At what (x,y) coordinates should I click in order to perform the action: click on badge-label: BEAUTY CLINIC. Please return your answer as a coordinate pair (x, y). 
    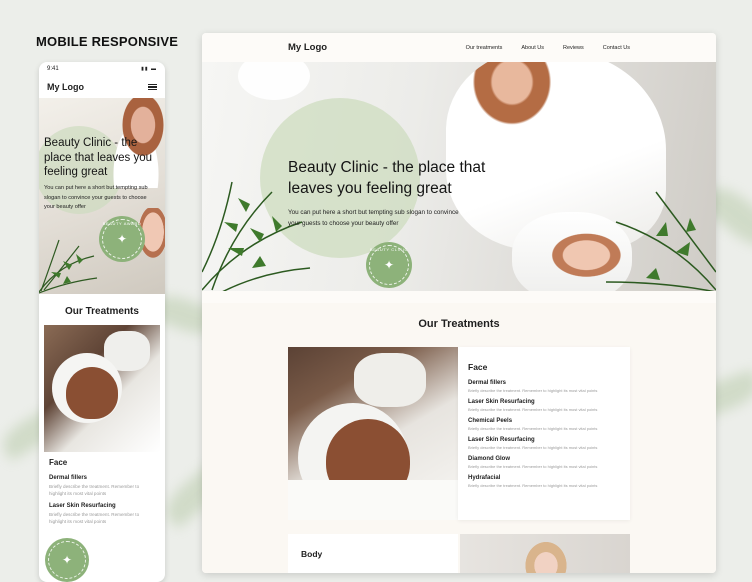
    Looking at the image, I should click on (389, 249).